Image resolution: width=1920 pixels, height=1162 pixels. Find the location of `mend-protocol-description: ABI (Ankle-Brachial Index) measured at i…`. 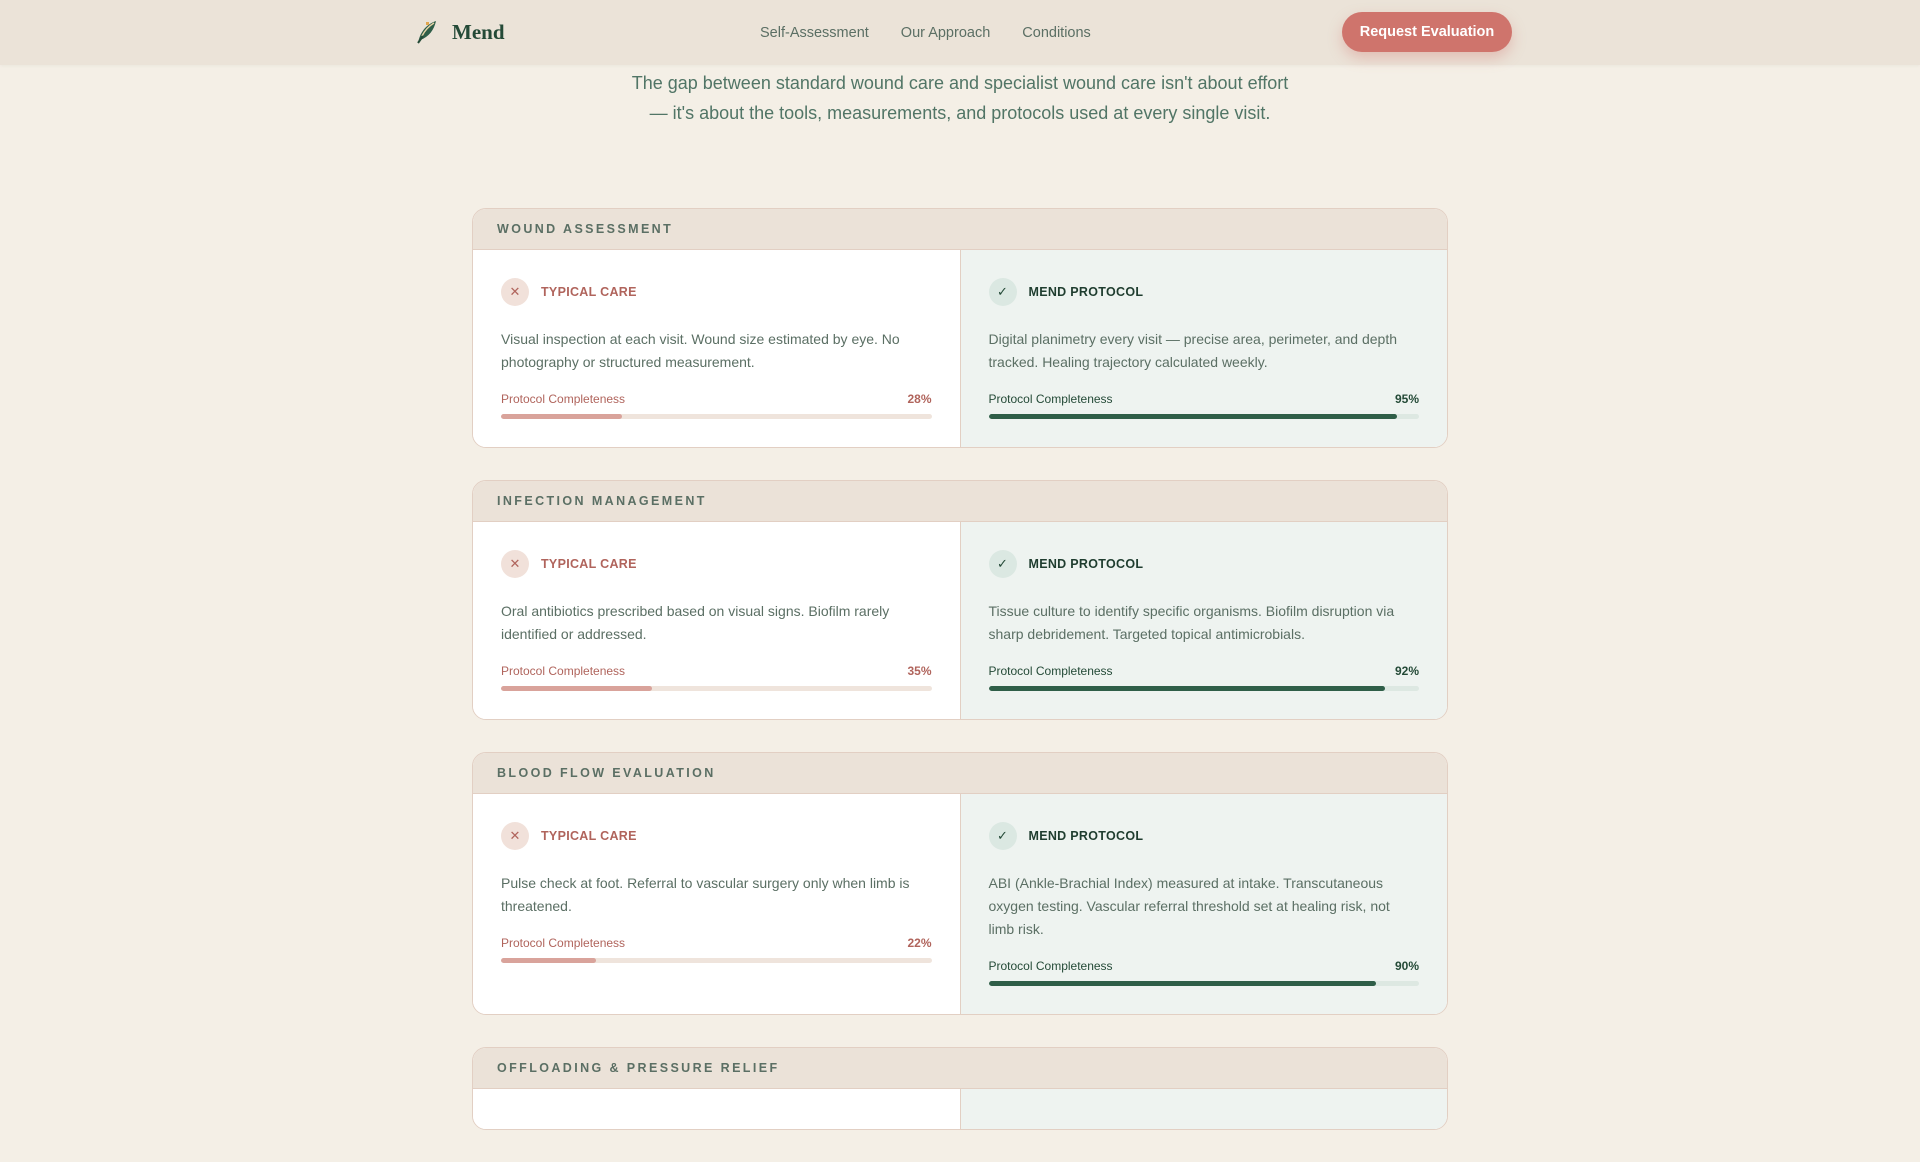

mend-protocol-description: ABI (Ankle-Brachial Index) measured at i… is located at coordinates (1189, 906).